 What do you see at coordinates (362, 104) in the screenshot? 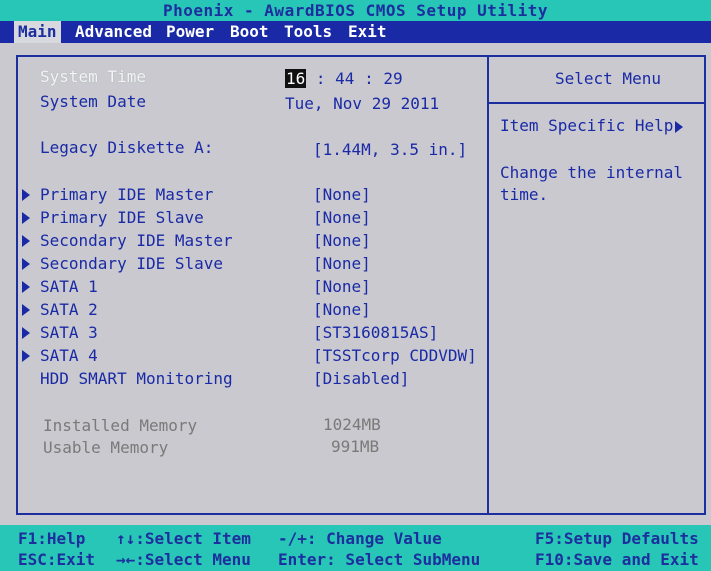
I see `system-date-value: Tue, Nov 29 2011` at bounding box center [362, 104].